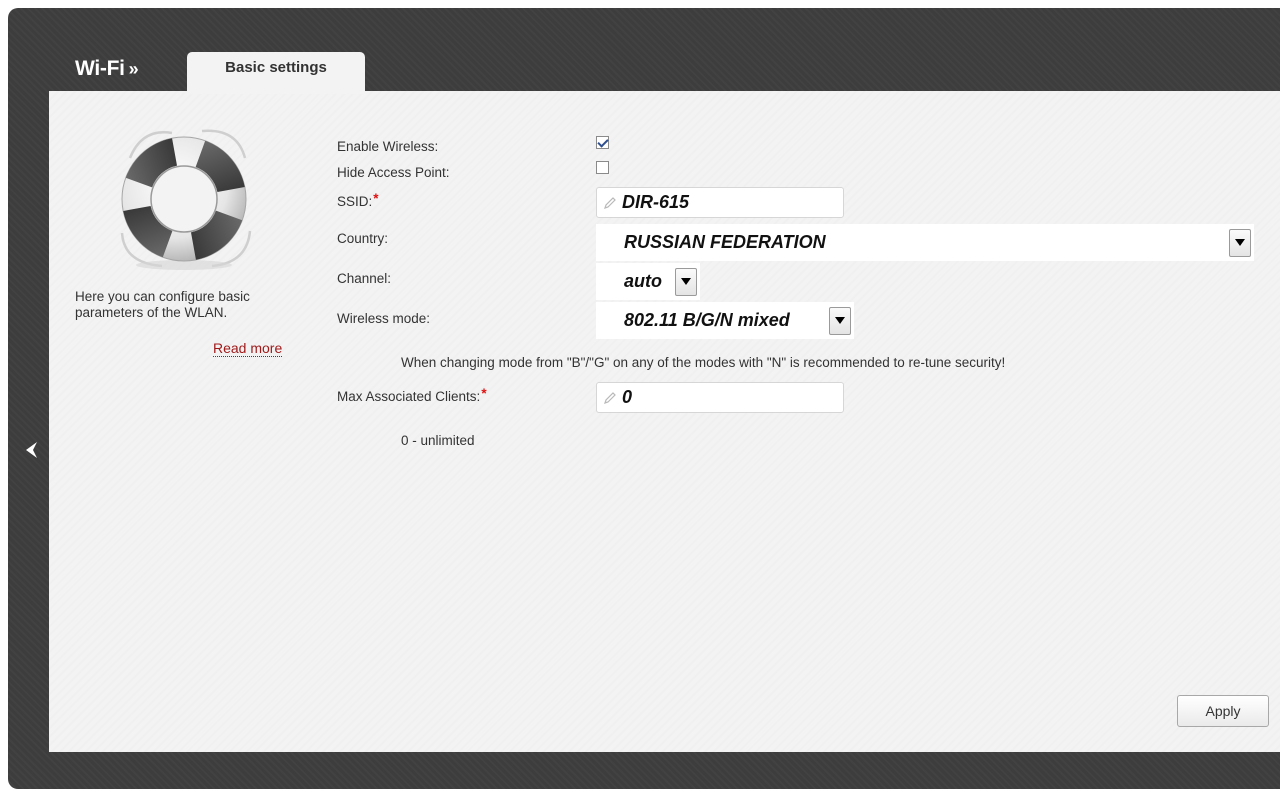 The height and width of the screenshot is (789, 1280). I want to click on max-clients-hint: 0 - unlimited, so click(438, 440).